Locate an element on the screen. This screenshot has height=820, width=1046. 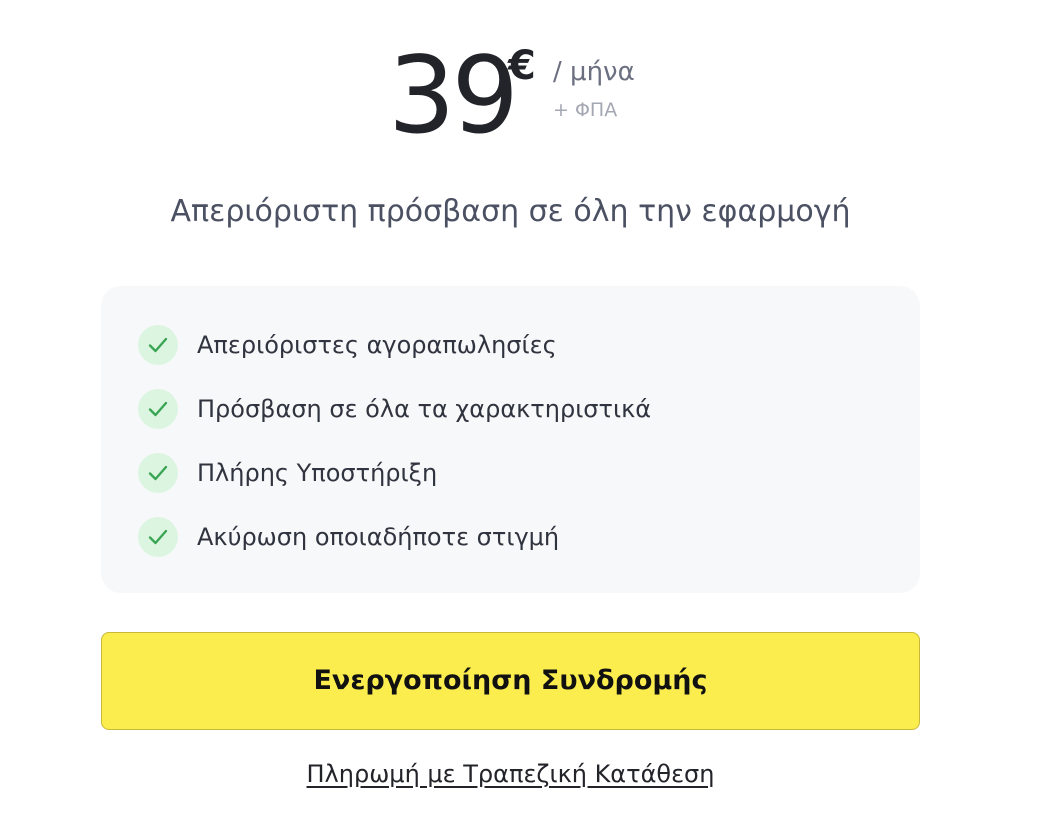
feature-item: Ακύρωση οποιαδήποτε στιγμή is located at coordinates (508, 537).